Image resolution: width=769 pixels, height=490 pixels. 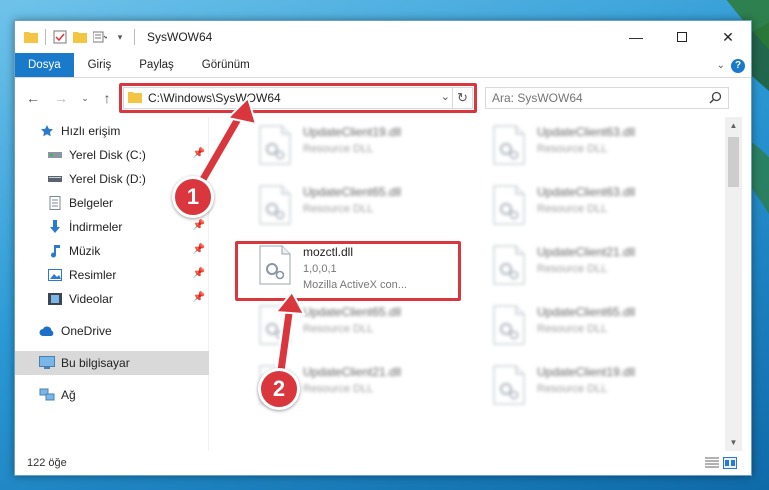 I want to click on new-folder-icon, so click(x=80, y=37).